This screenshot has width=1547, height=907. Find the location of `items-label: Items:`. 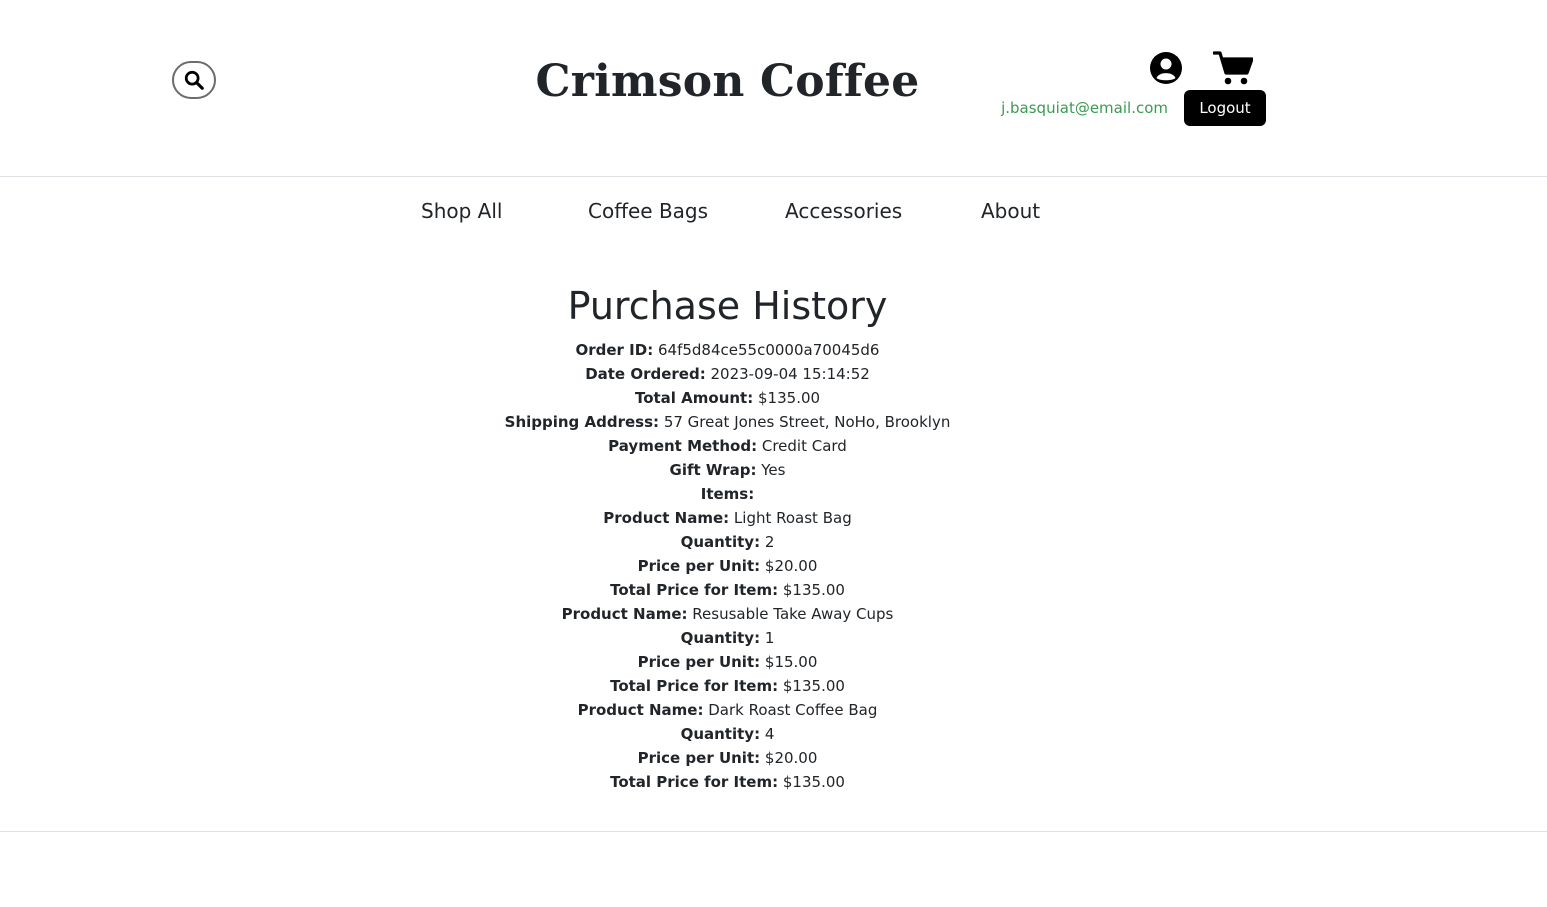

items-label: Items: is located at coordinates (727, 494).